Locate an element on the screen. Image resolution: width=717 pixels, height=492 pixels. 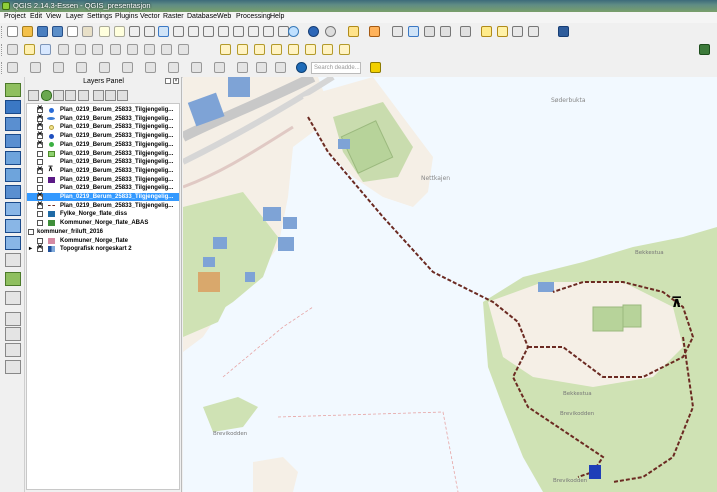
field-calculator-icon is located at coordinates (429, 31).